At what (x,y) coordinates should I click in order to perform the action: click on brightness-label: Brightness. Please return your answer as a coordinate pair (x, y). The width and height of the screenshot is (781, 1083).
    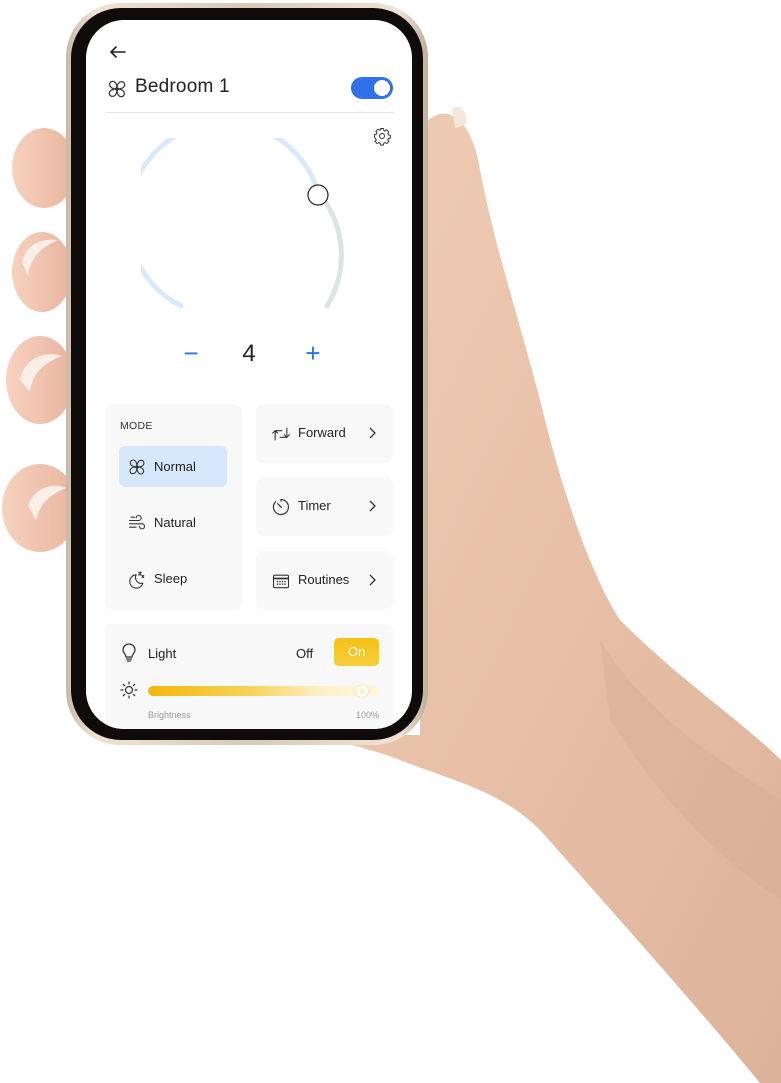
    Looking at the image, I should click on (169, 715).